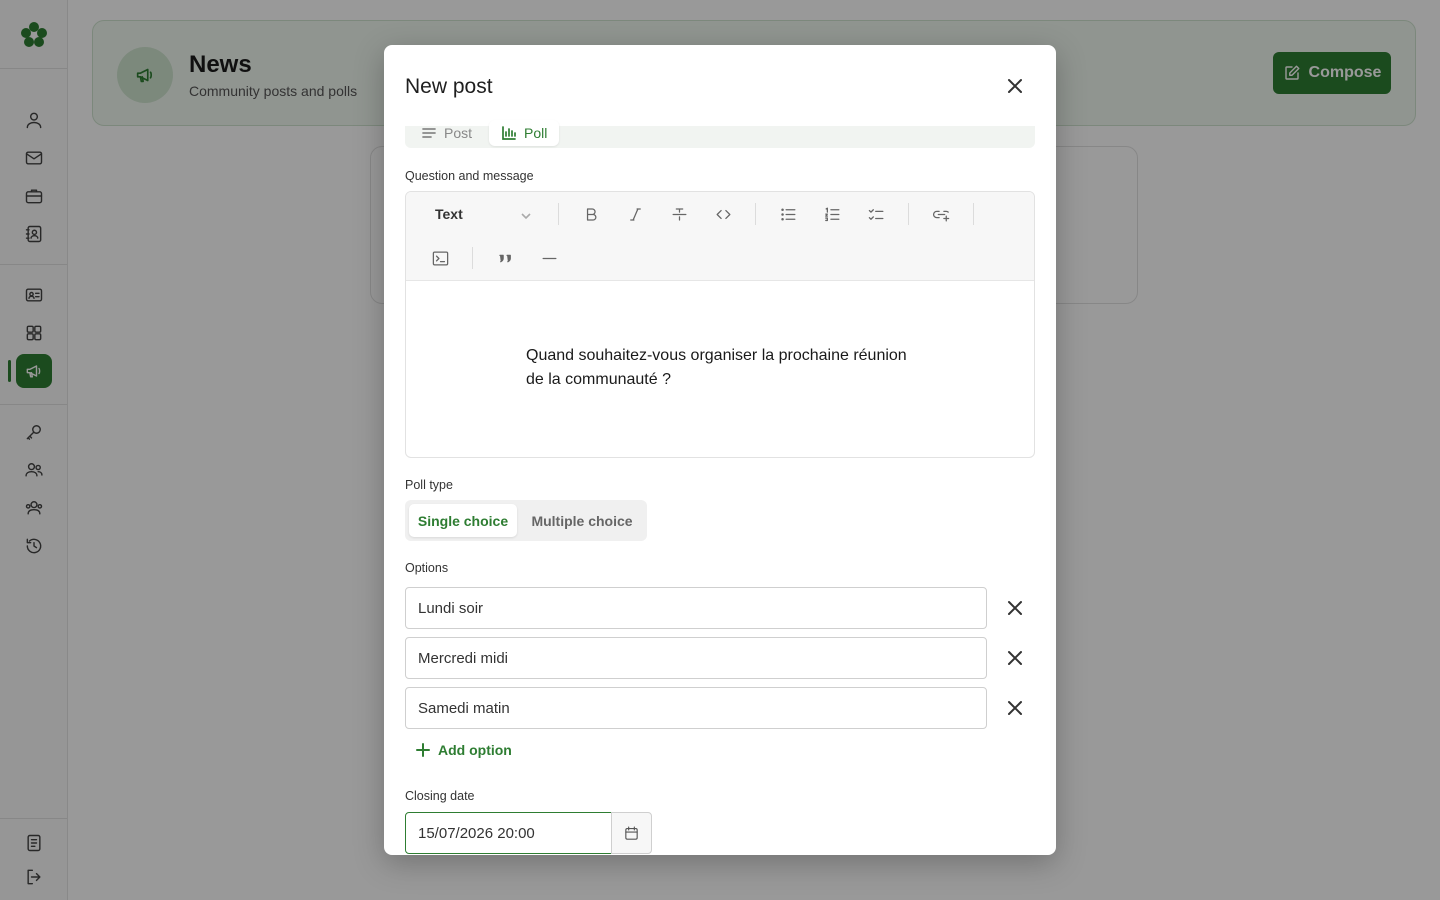 The image size is (1440, 900). I want to click on chevron-down-icon, so click(526, 216).